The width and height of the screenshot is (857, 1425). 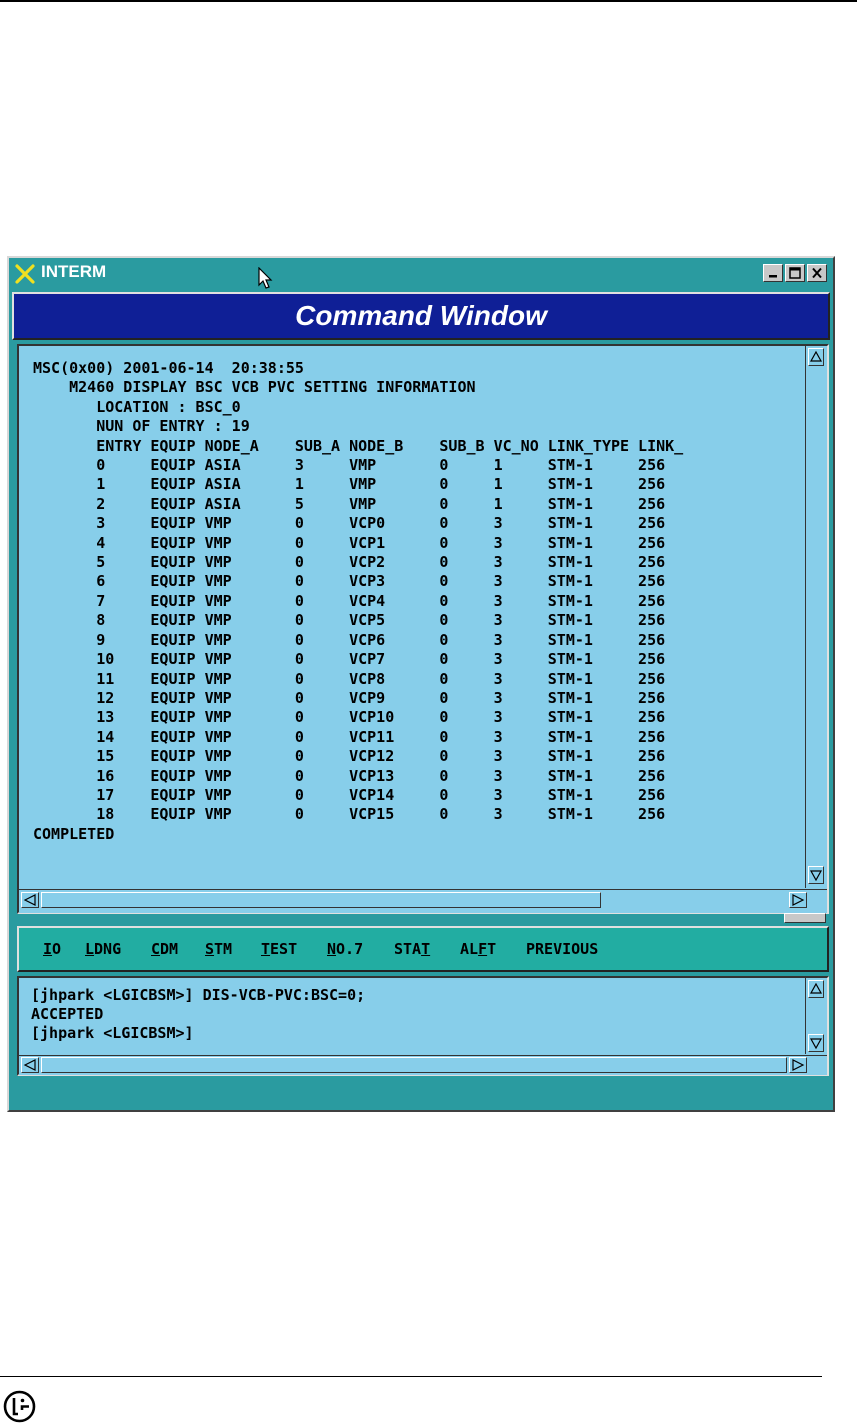 What do you see at coordinates (137, 406) in the screenshot?
I see `output-line: LOCATION : BSC_0` at bounding box center [137, 406].